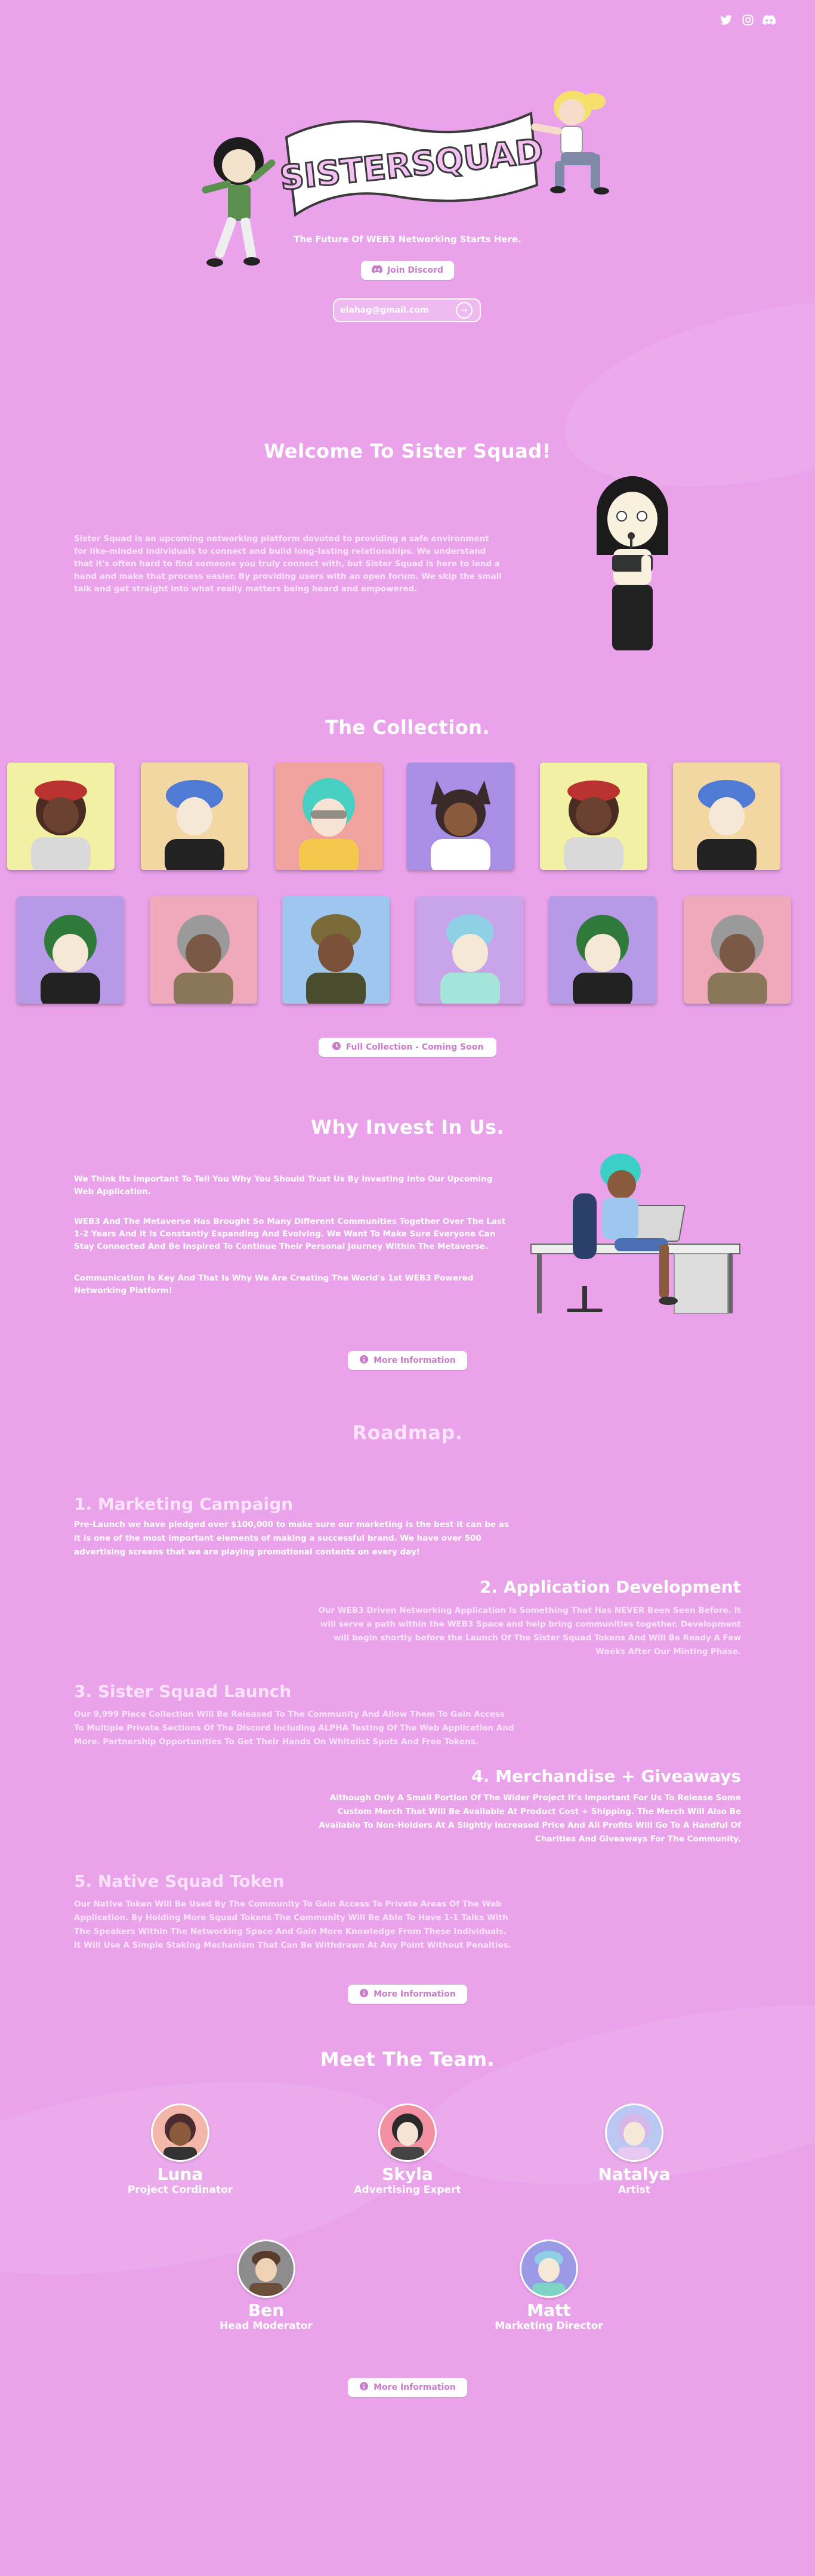 This screenshot has width=815, height=2576. I want to click on email-subscribe-field: elahag@gmail.com →, so click(407, 310).